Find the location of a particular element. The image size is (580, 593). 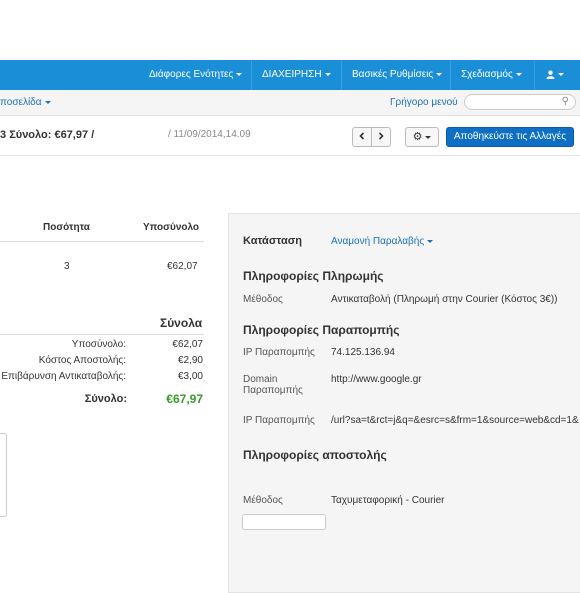

column-header-subtotal: Υποσύνολο is located at coordinates (171, 227).